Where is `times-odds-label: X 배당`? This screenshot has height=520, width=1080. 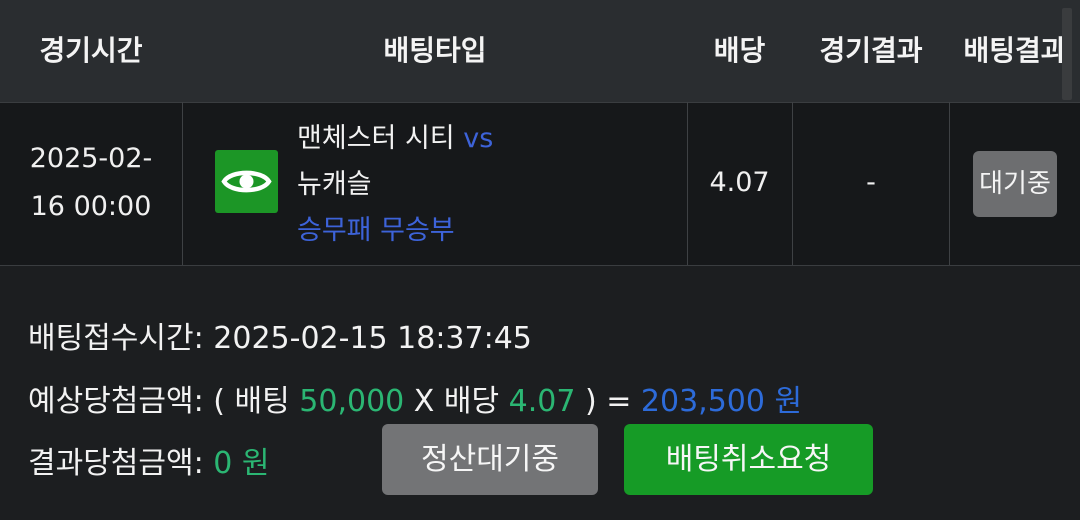 times-odds-label: X 배당 is located at coordinates (456, 401).